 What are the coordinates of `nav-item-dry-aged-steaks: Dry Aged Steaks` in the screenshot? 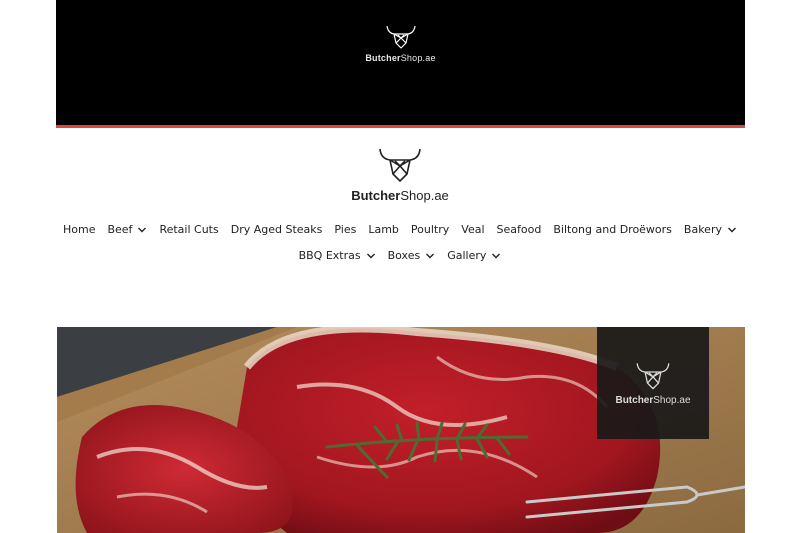 It's located at (277, 229).